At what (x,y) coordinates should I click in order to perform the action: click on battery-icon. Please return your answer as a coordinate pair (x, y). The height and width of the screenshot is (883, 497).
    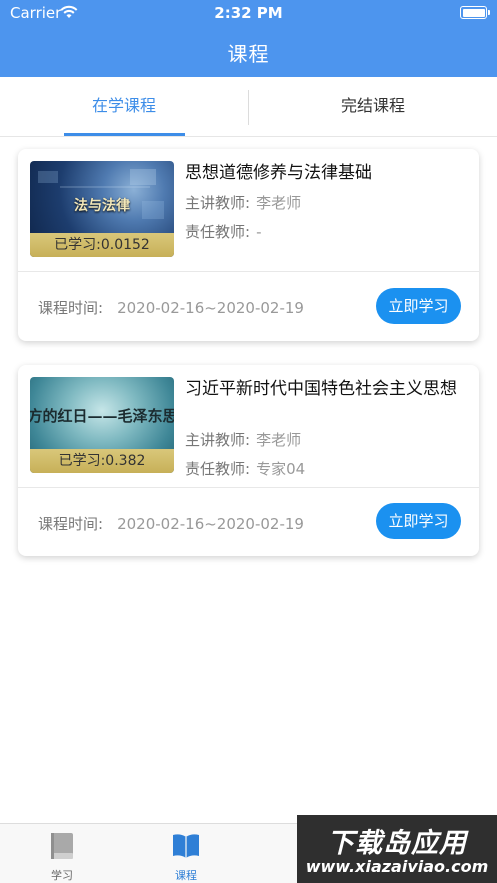
    Looking at the image, I should click on (475, 12).